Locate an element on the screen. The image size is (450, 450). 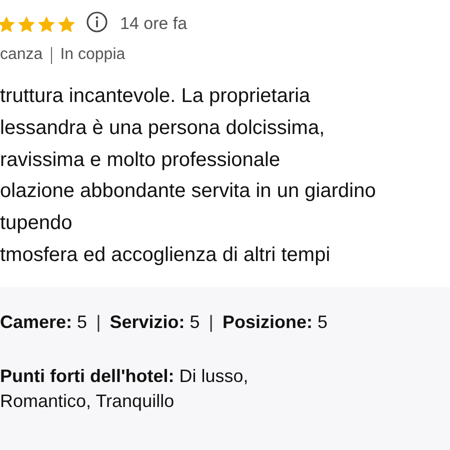
review-text-line: truttura incantevole. La proprietaria is located at coordinates (156, 96).